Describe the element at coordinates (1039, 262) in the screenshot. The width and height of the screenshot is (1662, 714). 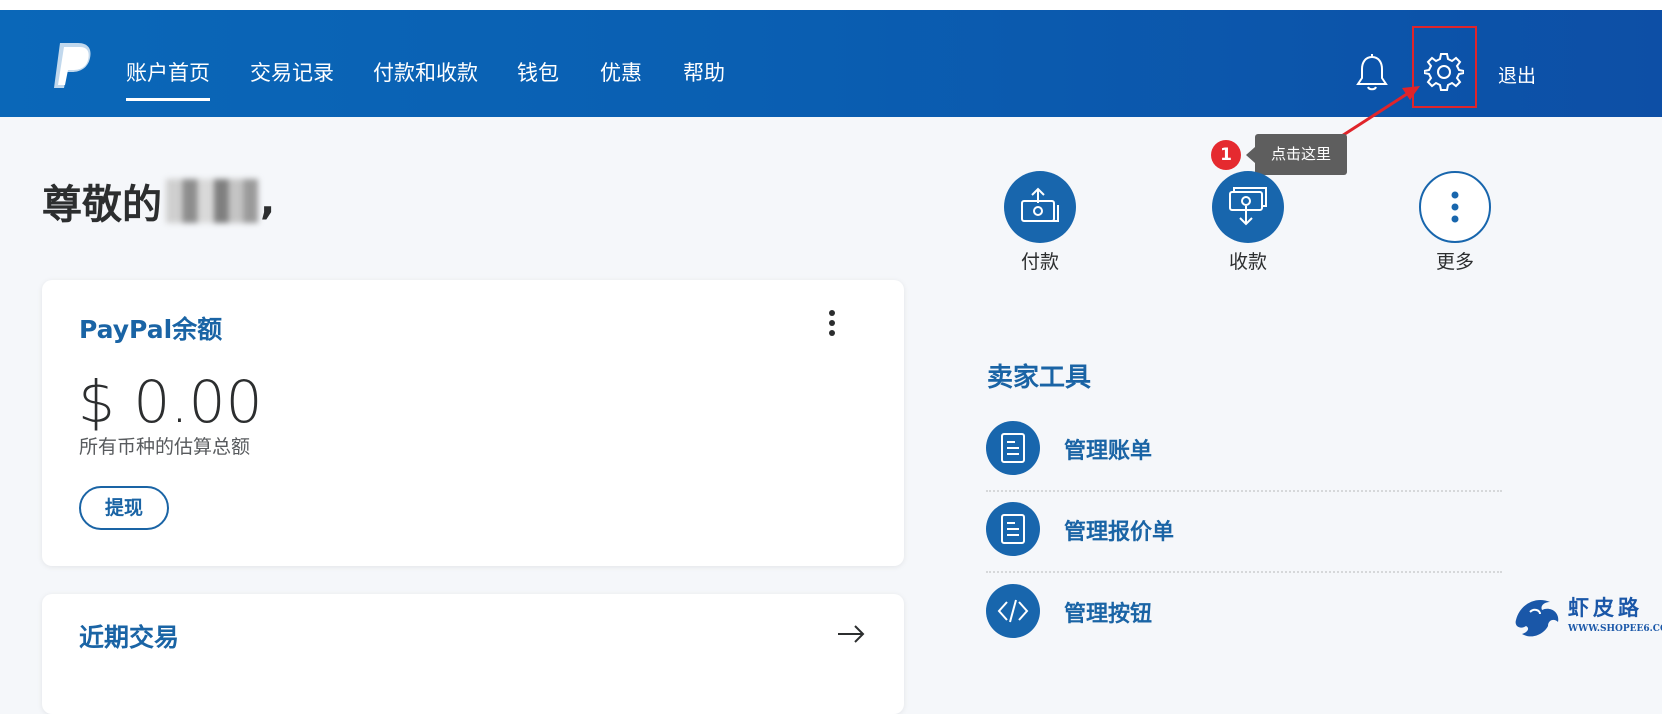
I see `send-money-label: 付款` at that location.